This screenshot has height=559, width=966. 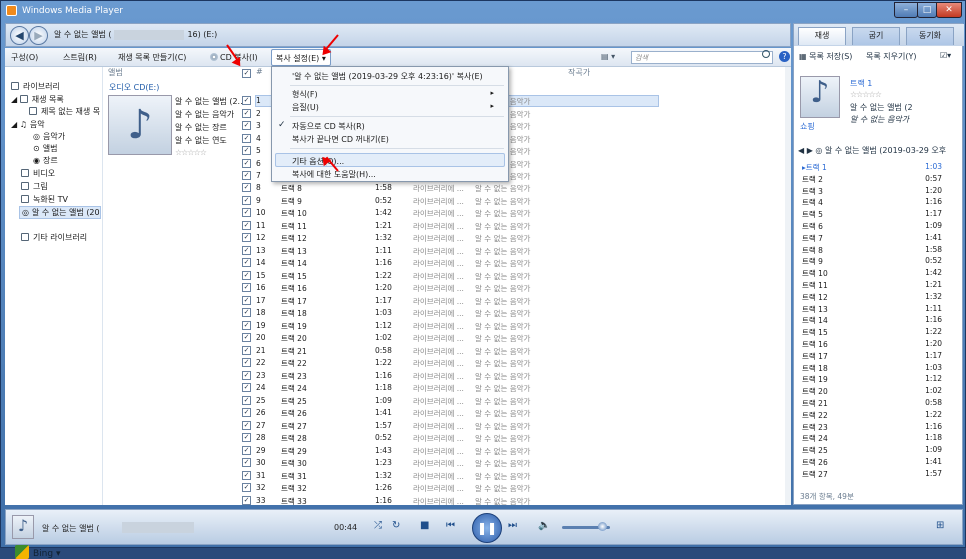 I want to click on column-header-album: 앨범, so click(x=115, y=74).